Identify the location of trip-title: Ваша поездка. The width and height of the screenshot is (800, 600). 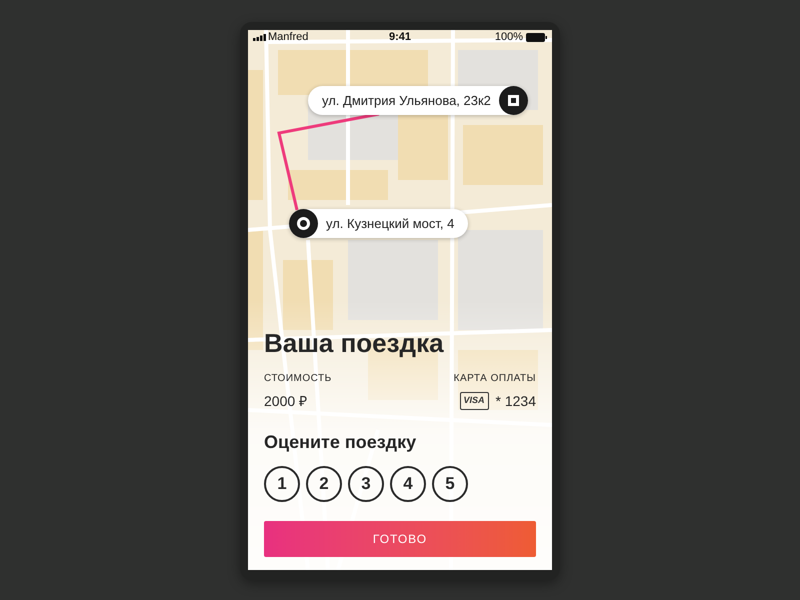
(354, 343).